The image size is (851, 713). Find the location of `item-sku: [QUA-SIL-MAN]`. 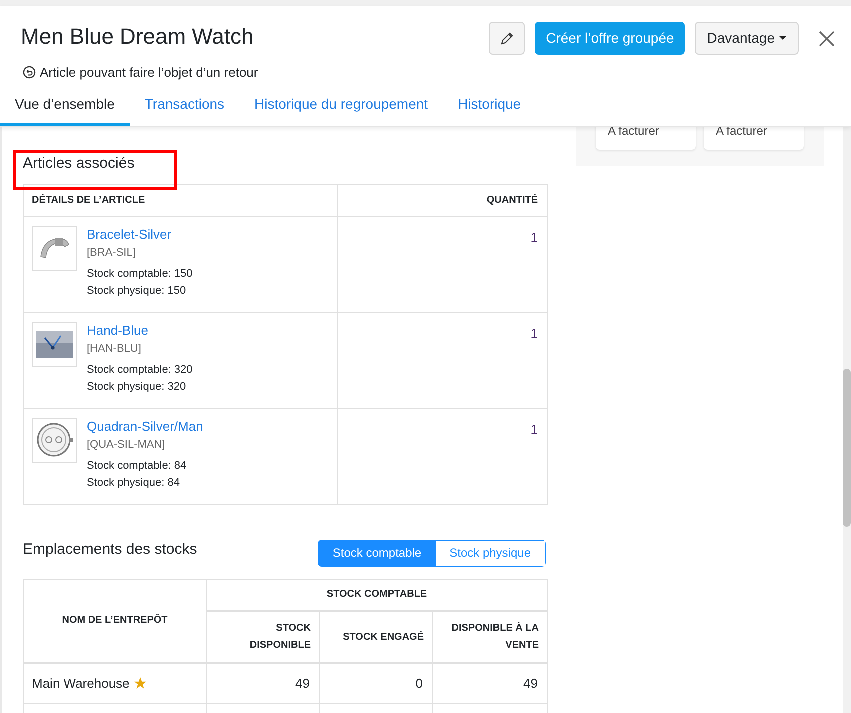

item-sku: [QUA-SIL-MAN] is located at coordinates (126, 445).